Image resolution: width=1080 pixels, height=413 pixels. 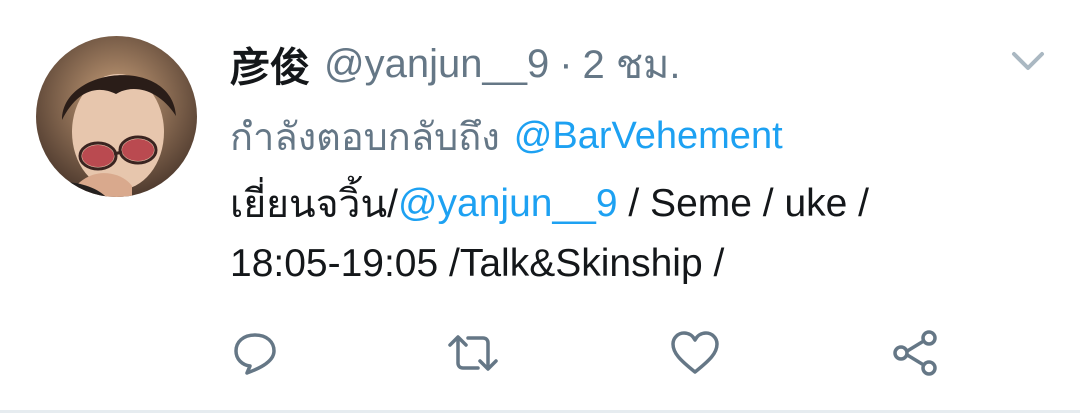 I want to click on tweet-header: 彦俊 @yanjun__9 · 2 ชม., so click(x=455, y=64).